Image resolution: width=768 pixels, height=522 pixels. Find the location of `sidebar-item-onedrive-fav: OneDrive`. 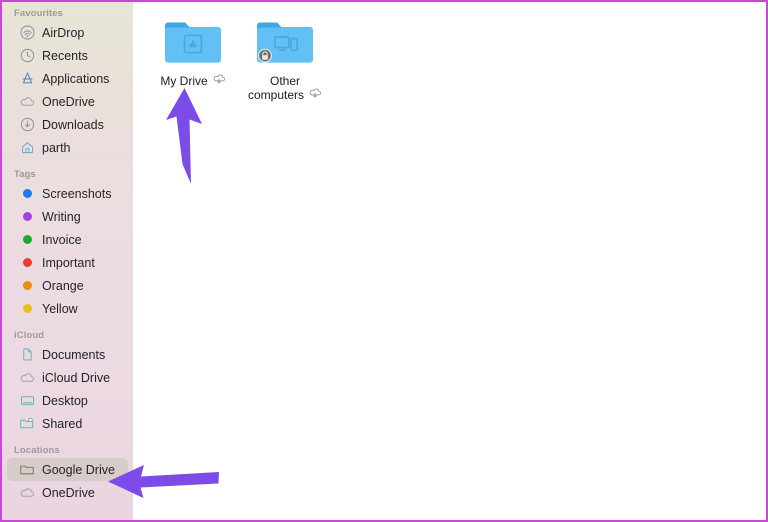

sidebar-item-onedrive-fav: OneDrive is located at coordinates (67, 101).